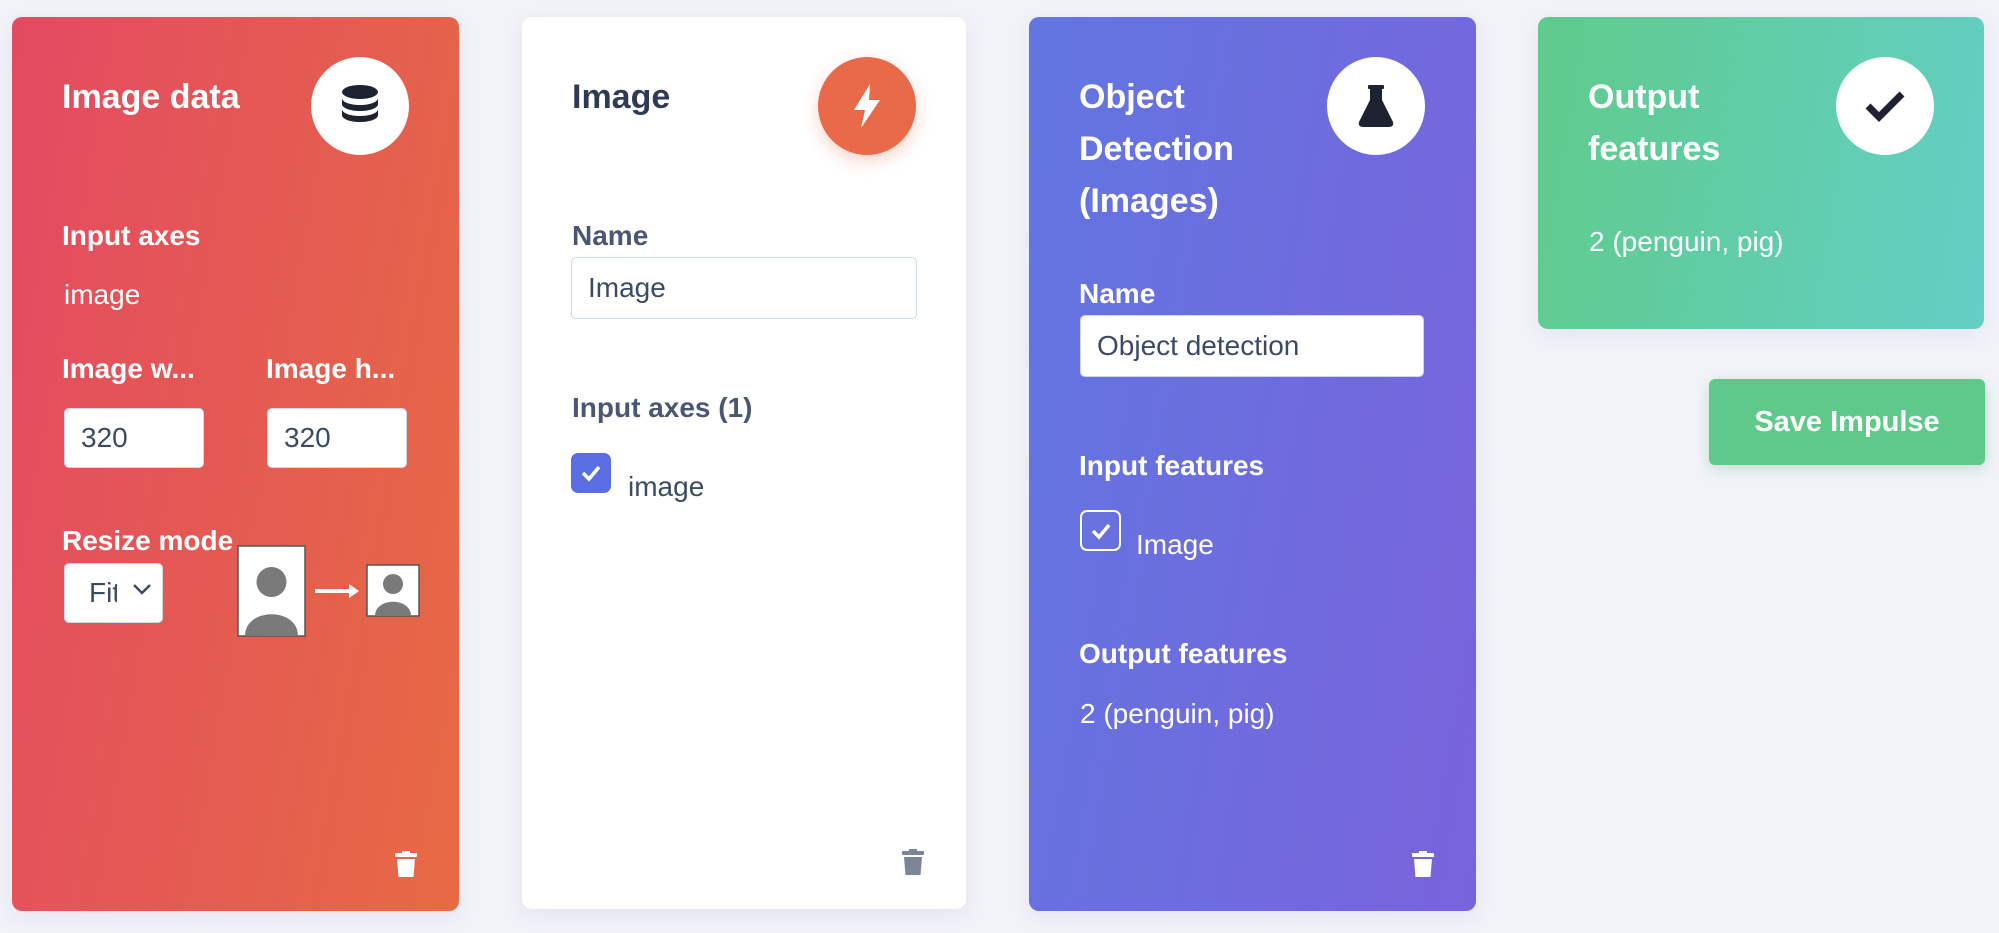  What do you see at coordinates (1252, 346) in the screenshot?
I see `learning-name-input` at bounding box center [1252, 346].